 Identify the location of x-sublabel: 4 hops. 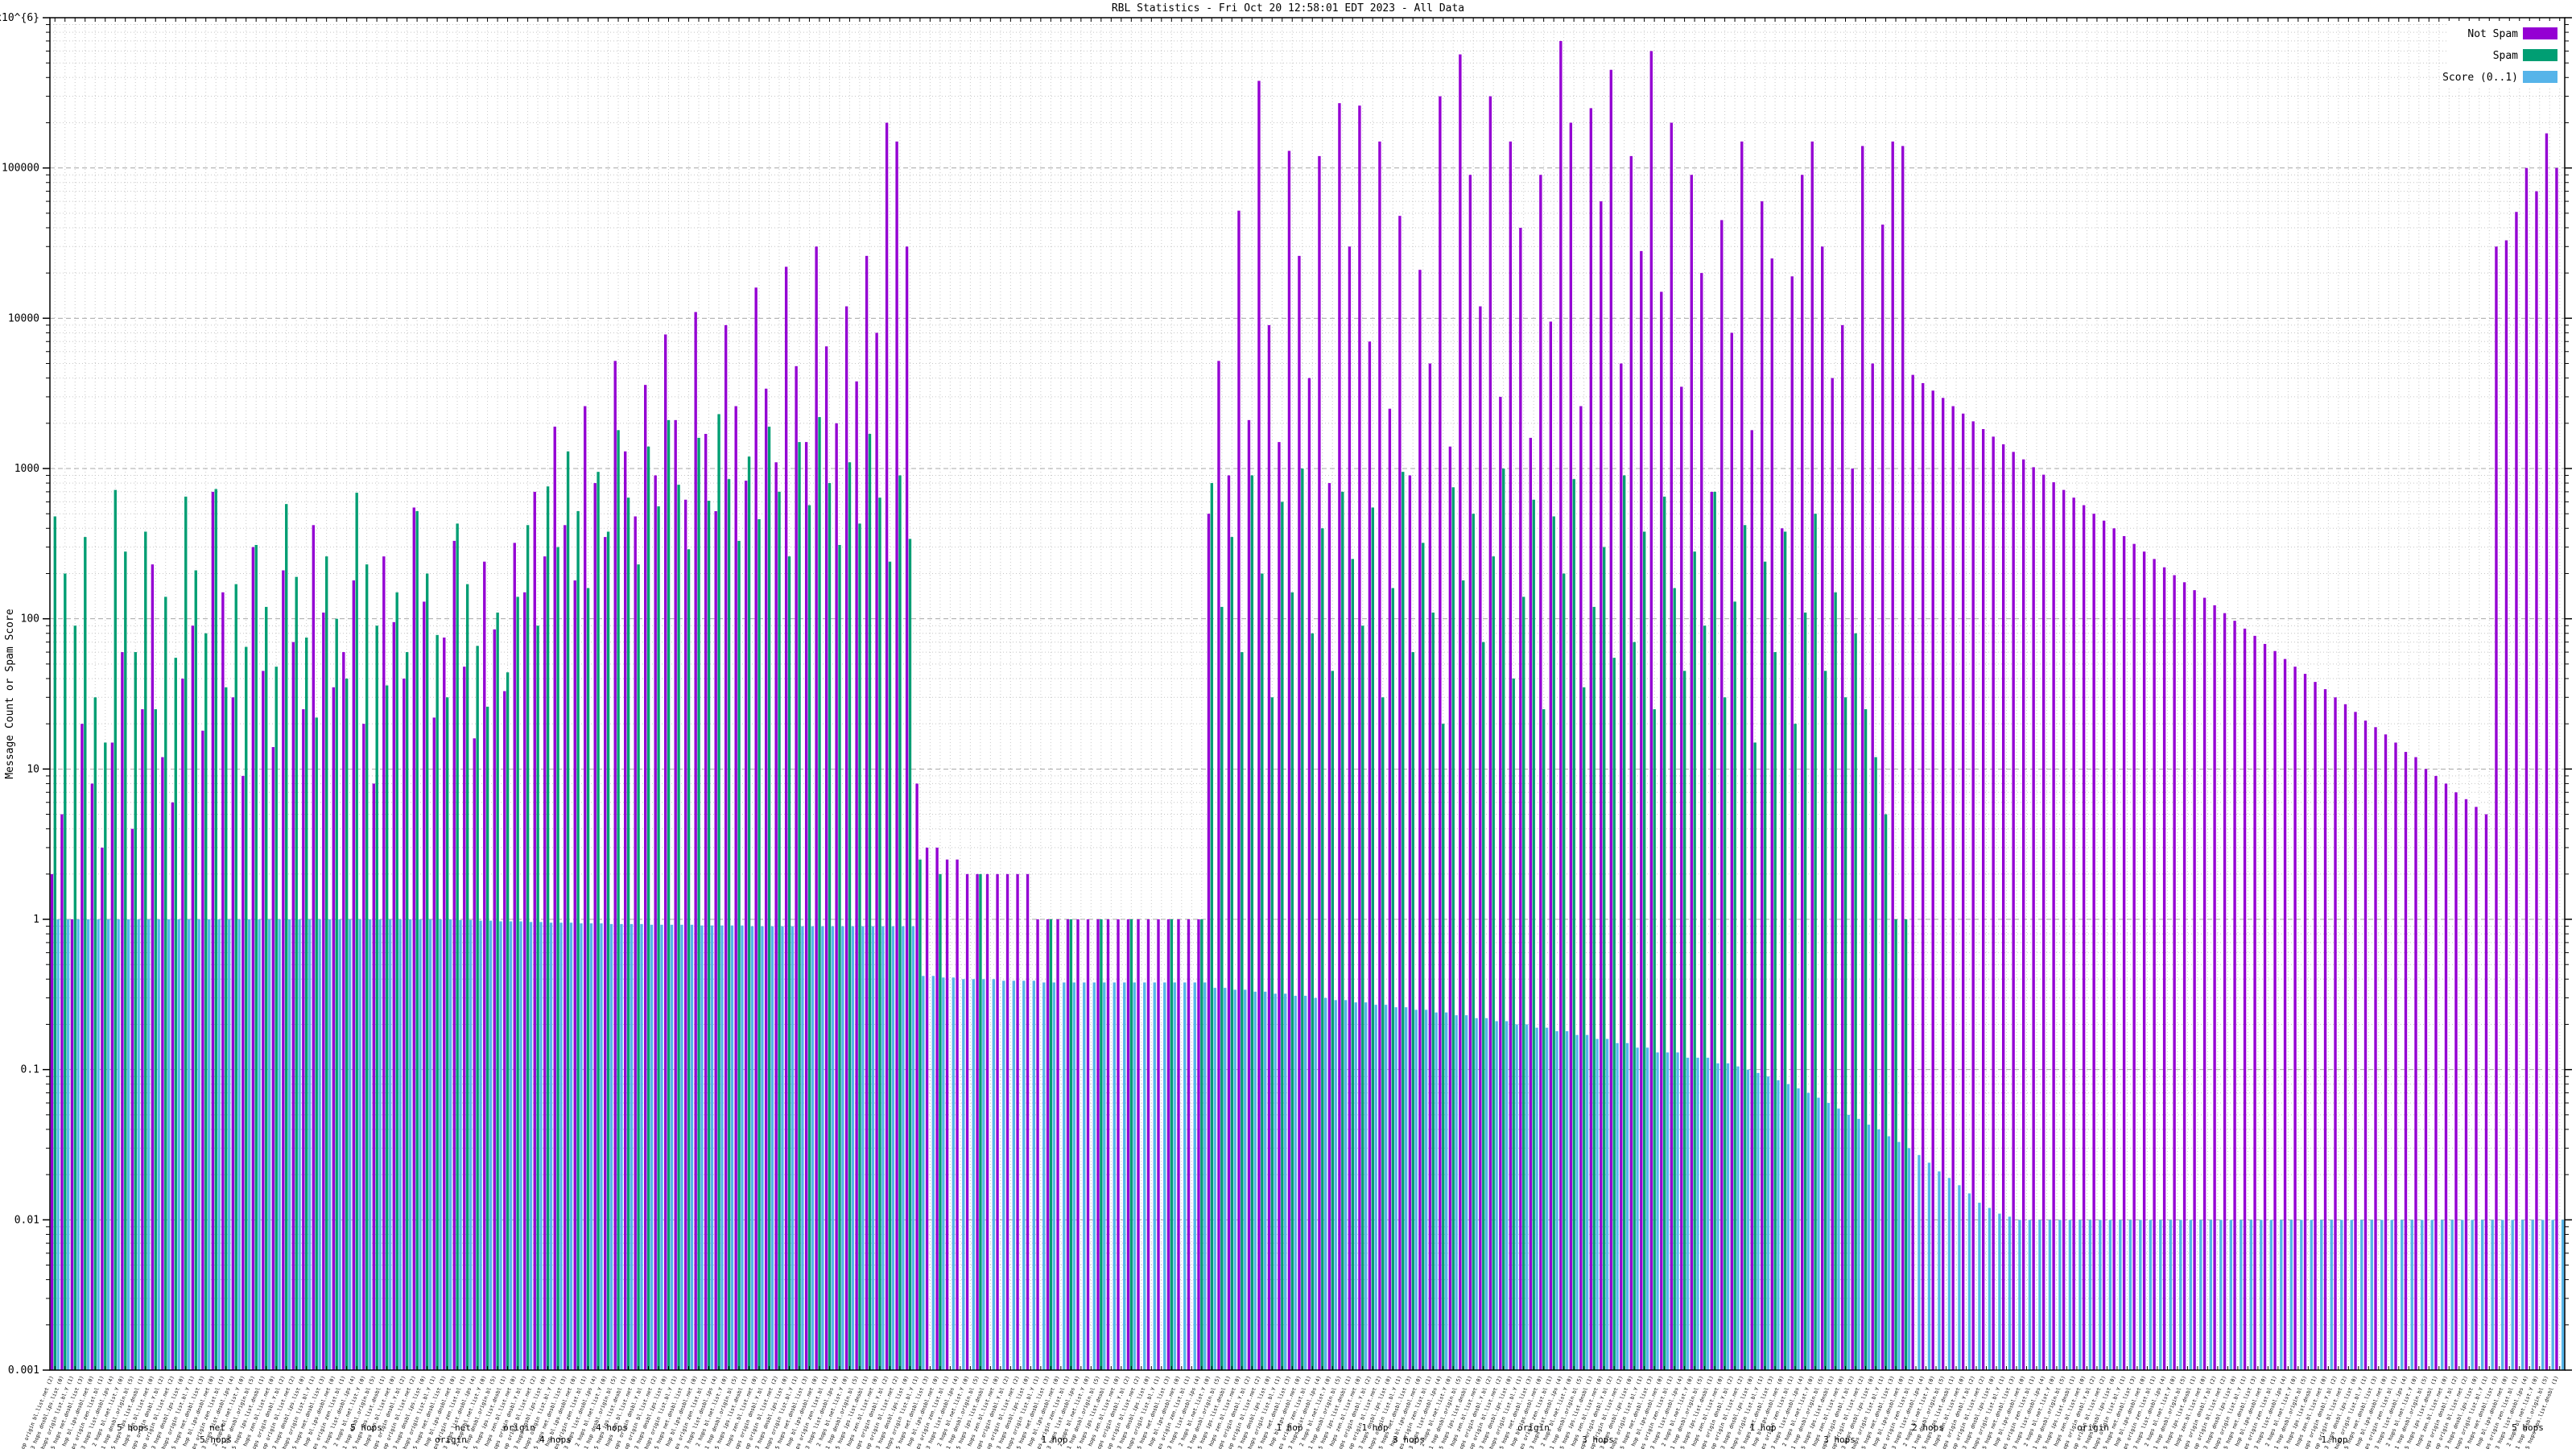
(555, 1440).